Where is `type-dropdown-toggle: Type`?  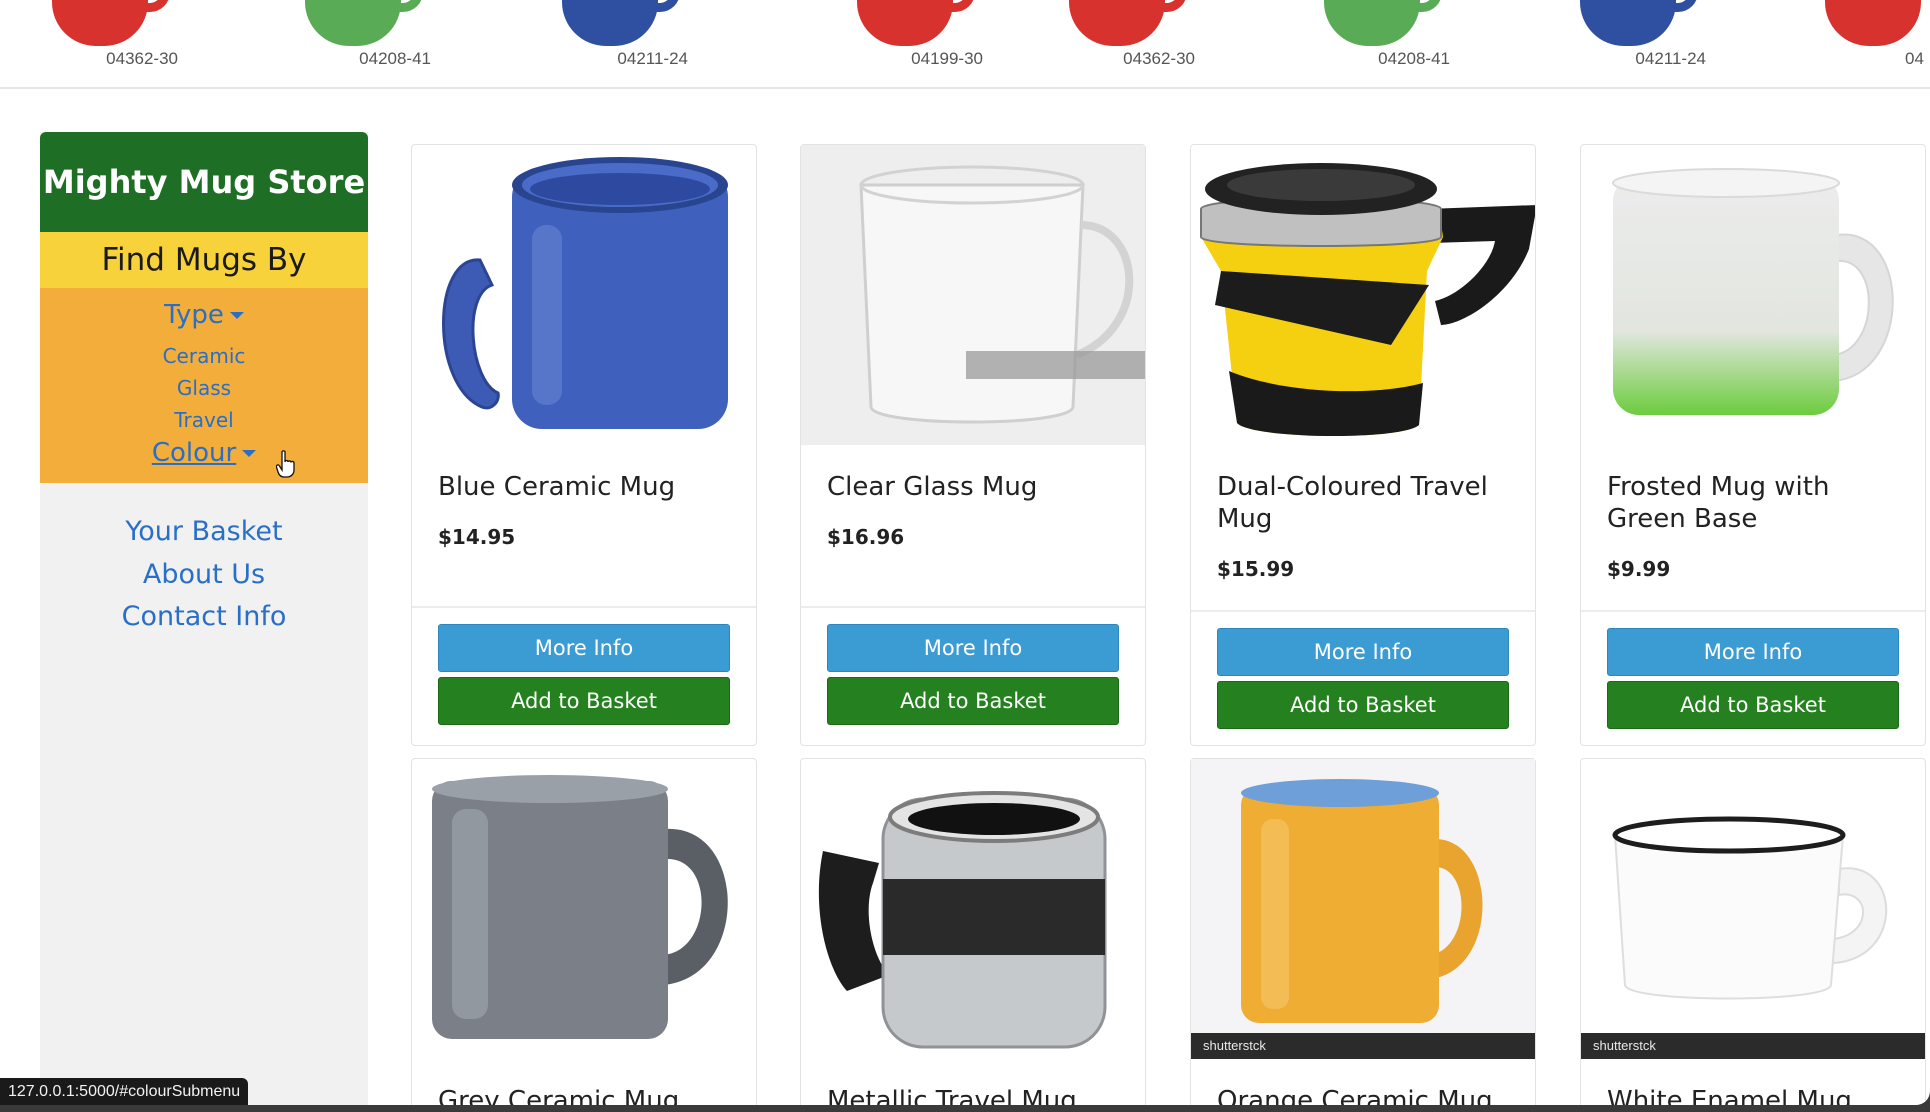 type-dropdown-toggle: Type is located at coordinates (204, 315).